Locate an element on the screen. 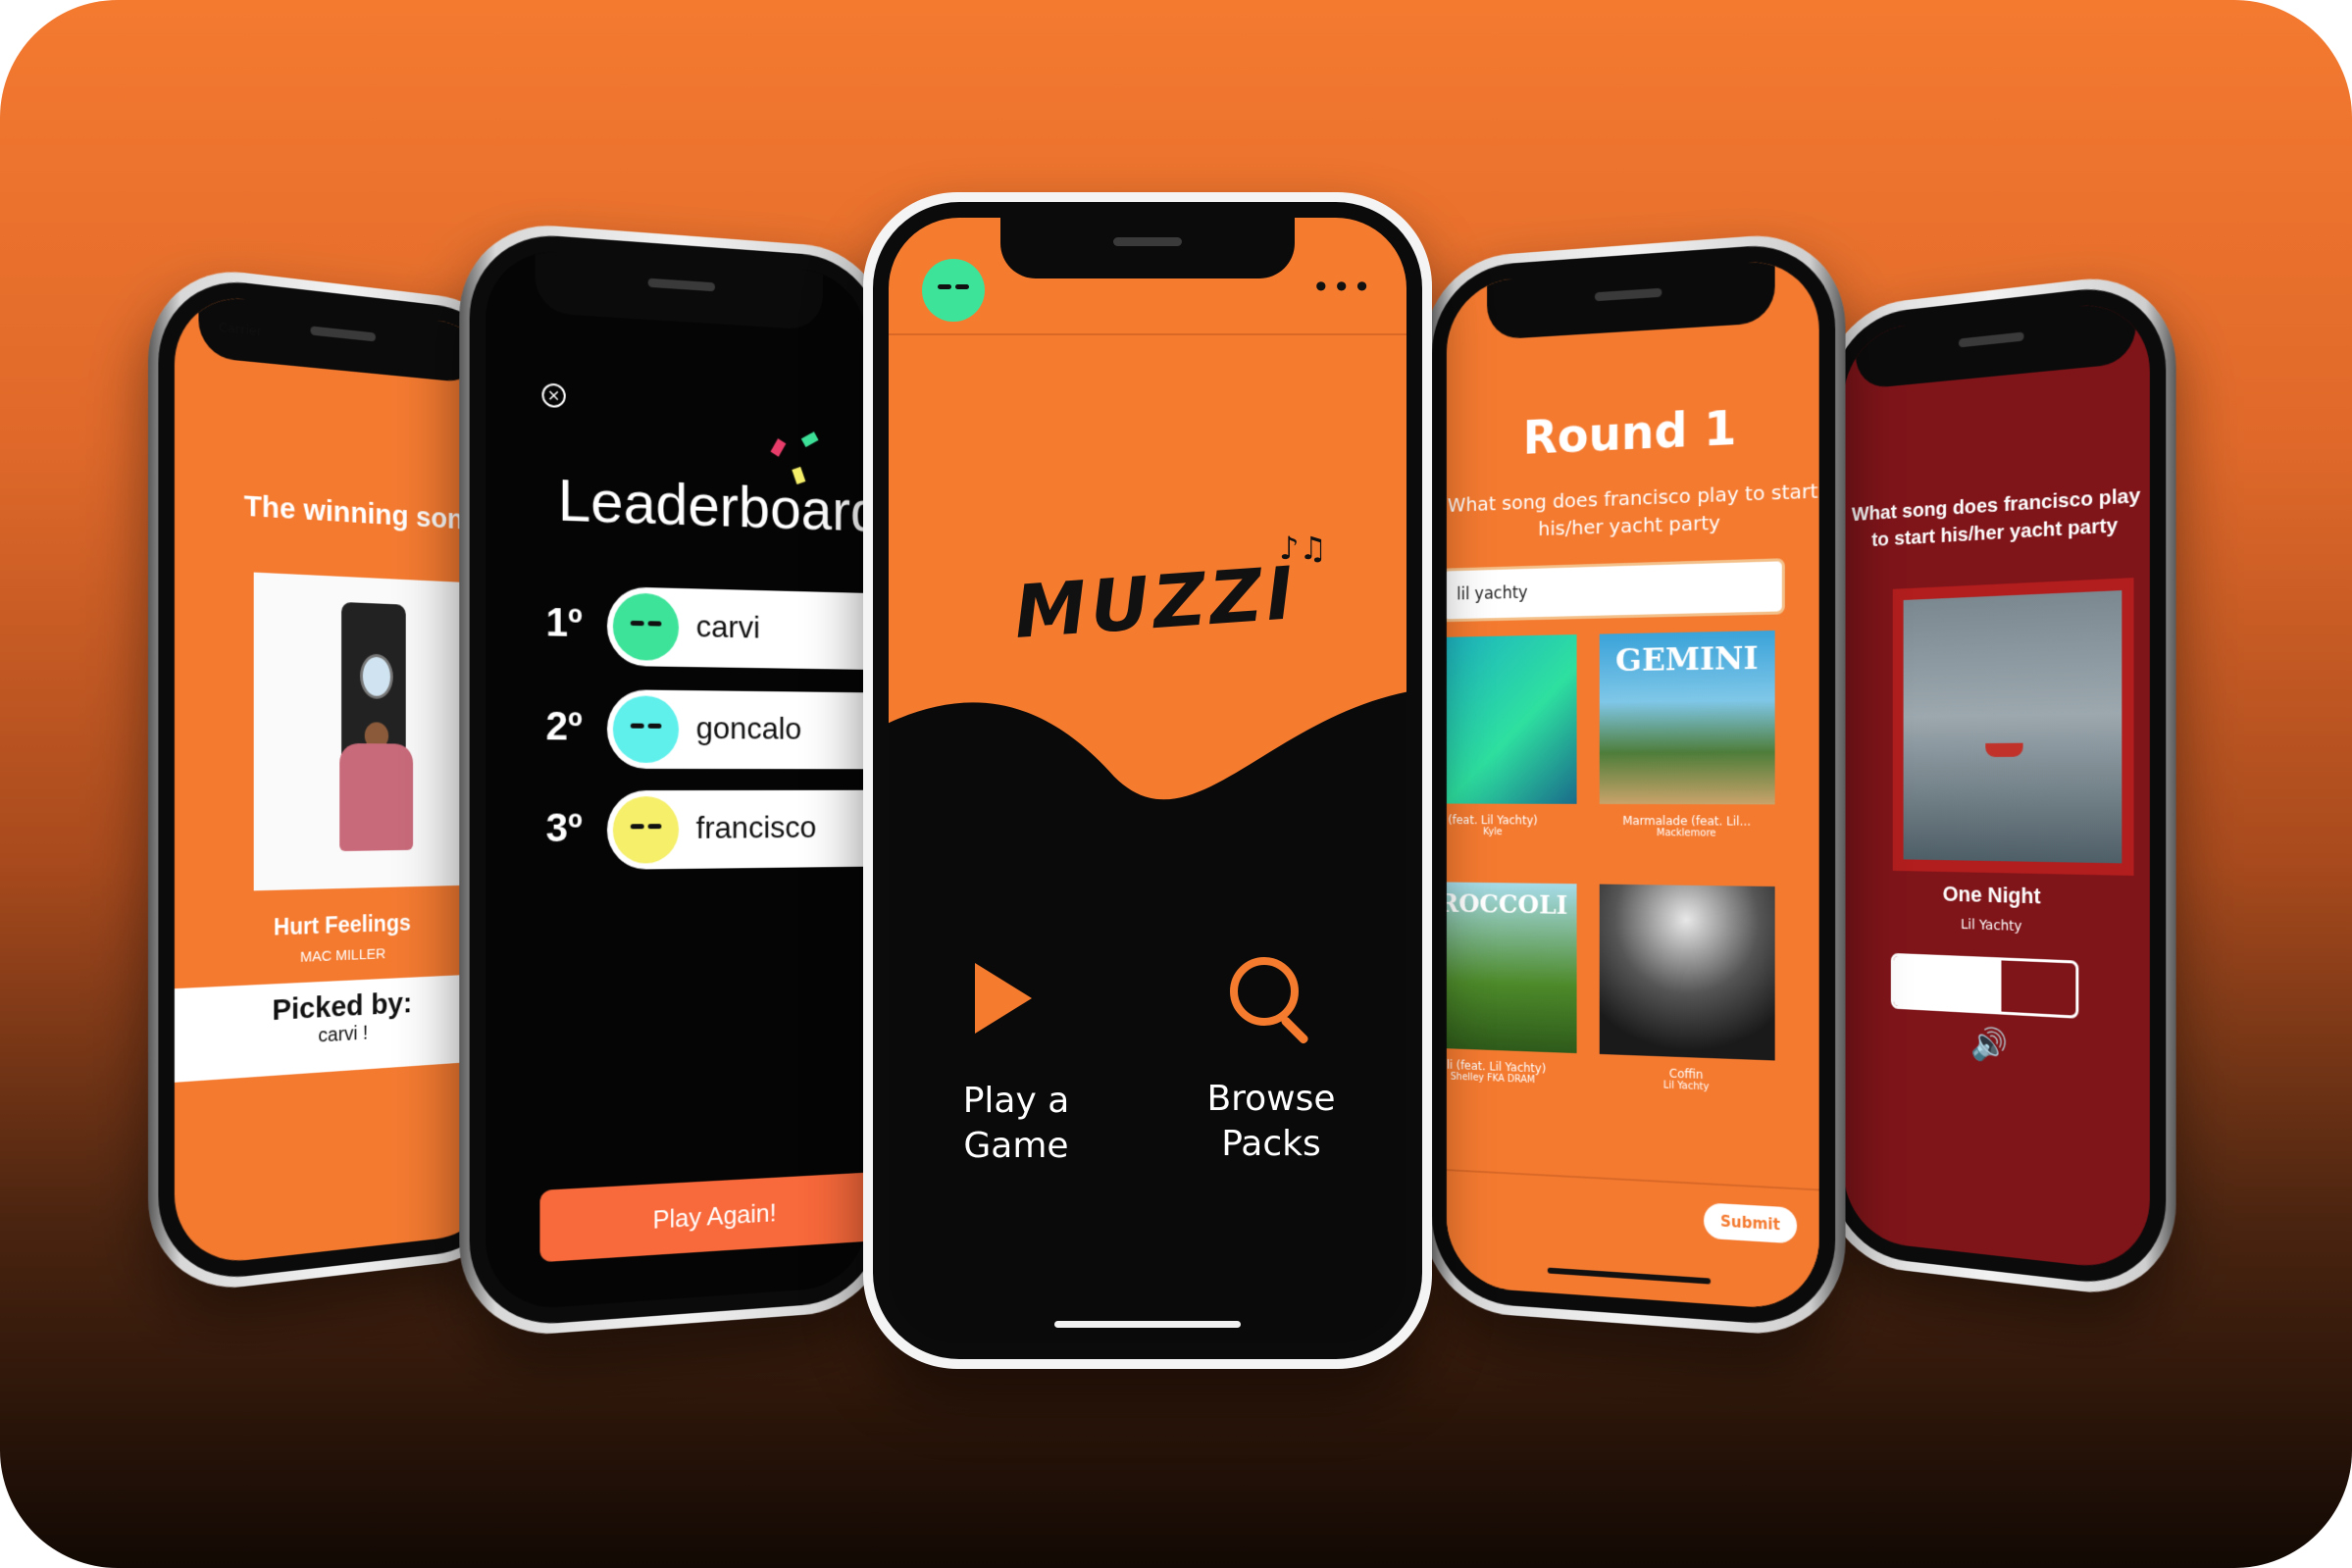 Image resolution: width=2352 pixels, height=1568 pixels. album-cover: GEMINI is located at coordinates (1687, 717).